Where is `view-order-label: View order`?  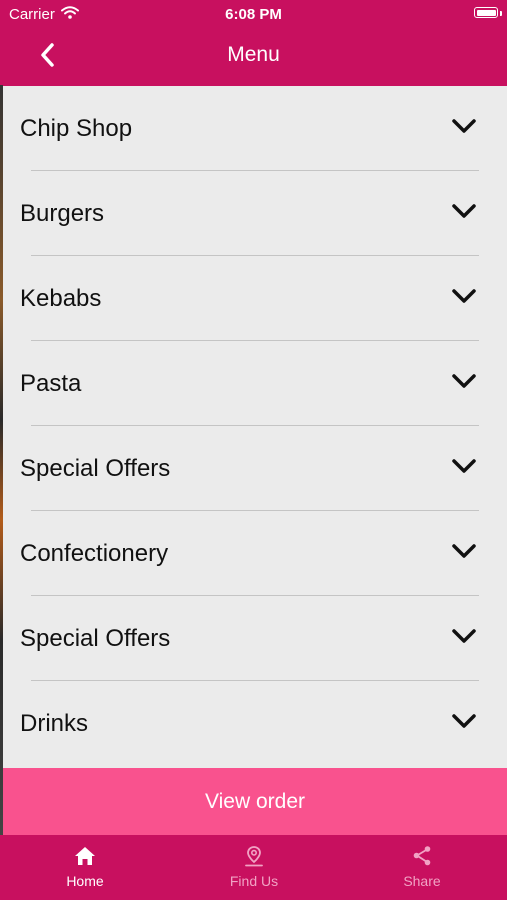 view-order-label: View order is located at coordinates (255, 801).